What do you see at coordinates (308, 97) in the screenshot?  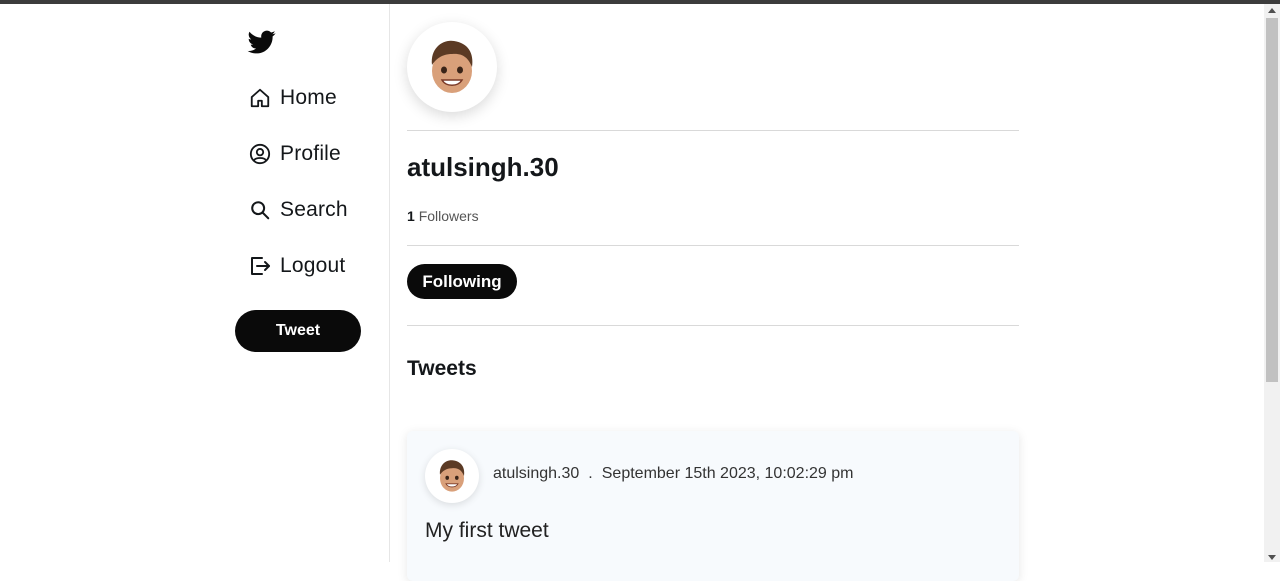 I see `nav-home-label: Home` at bounding box center [308, 97].